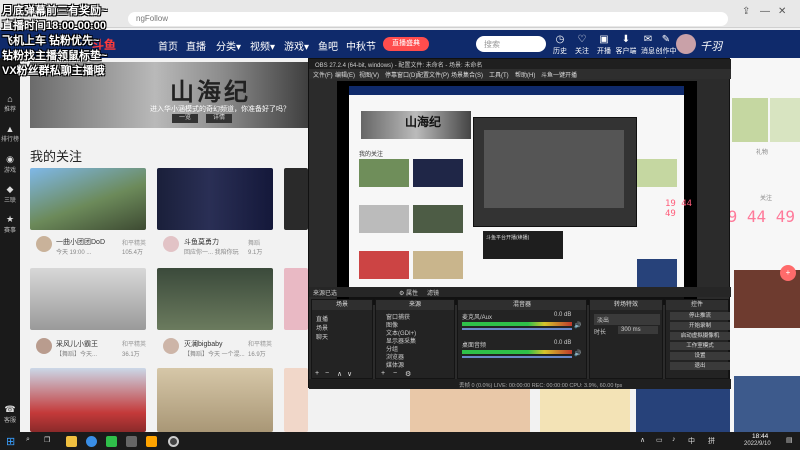  Describe the element at coordinates (339, 374) in the screenshot. I see `move-up-icon: ∧` at that location.